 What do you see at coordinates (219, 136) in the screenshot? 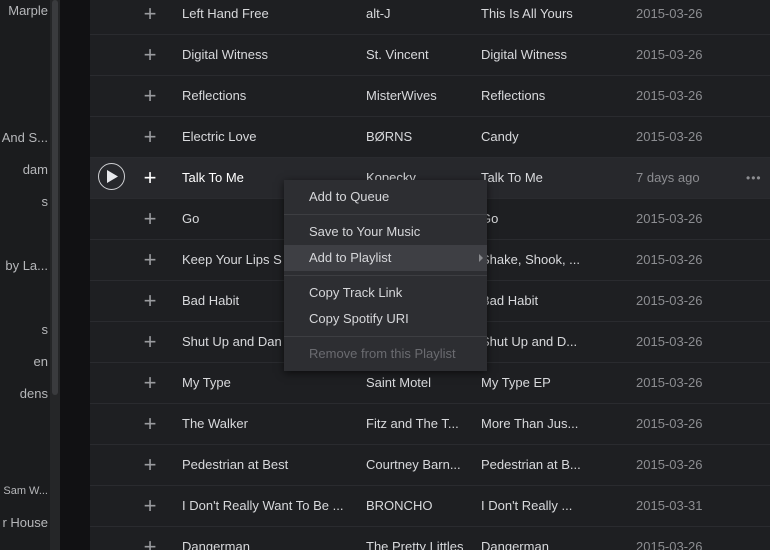
I see `track-title: Electric Love` at bounding box center [219, 136].